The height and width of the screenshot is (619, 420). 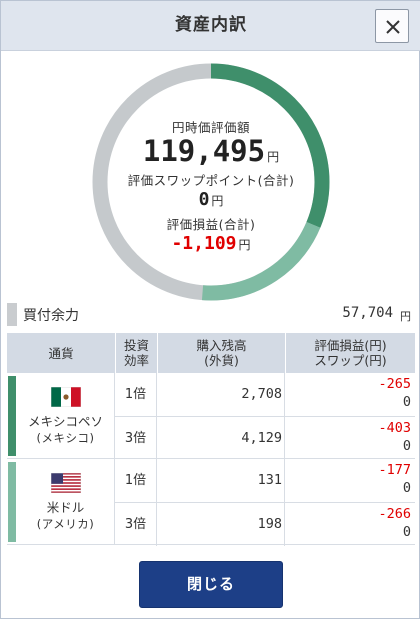 I want to click on close-x-button, so click(x=392, y=26).